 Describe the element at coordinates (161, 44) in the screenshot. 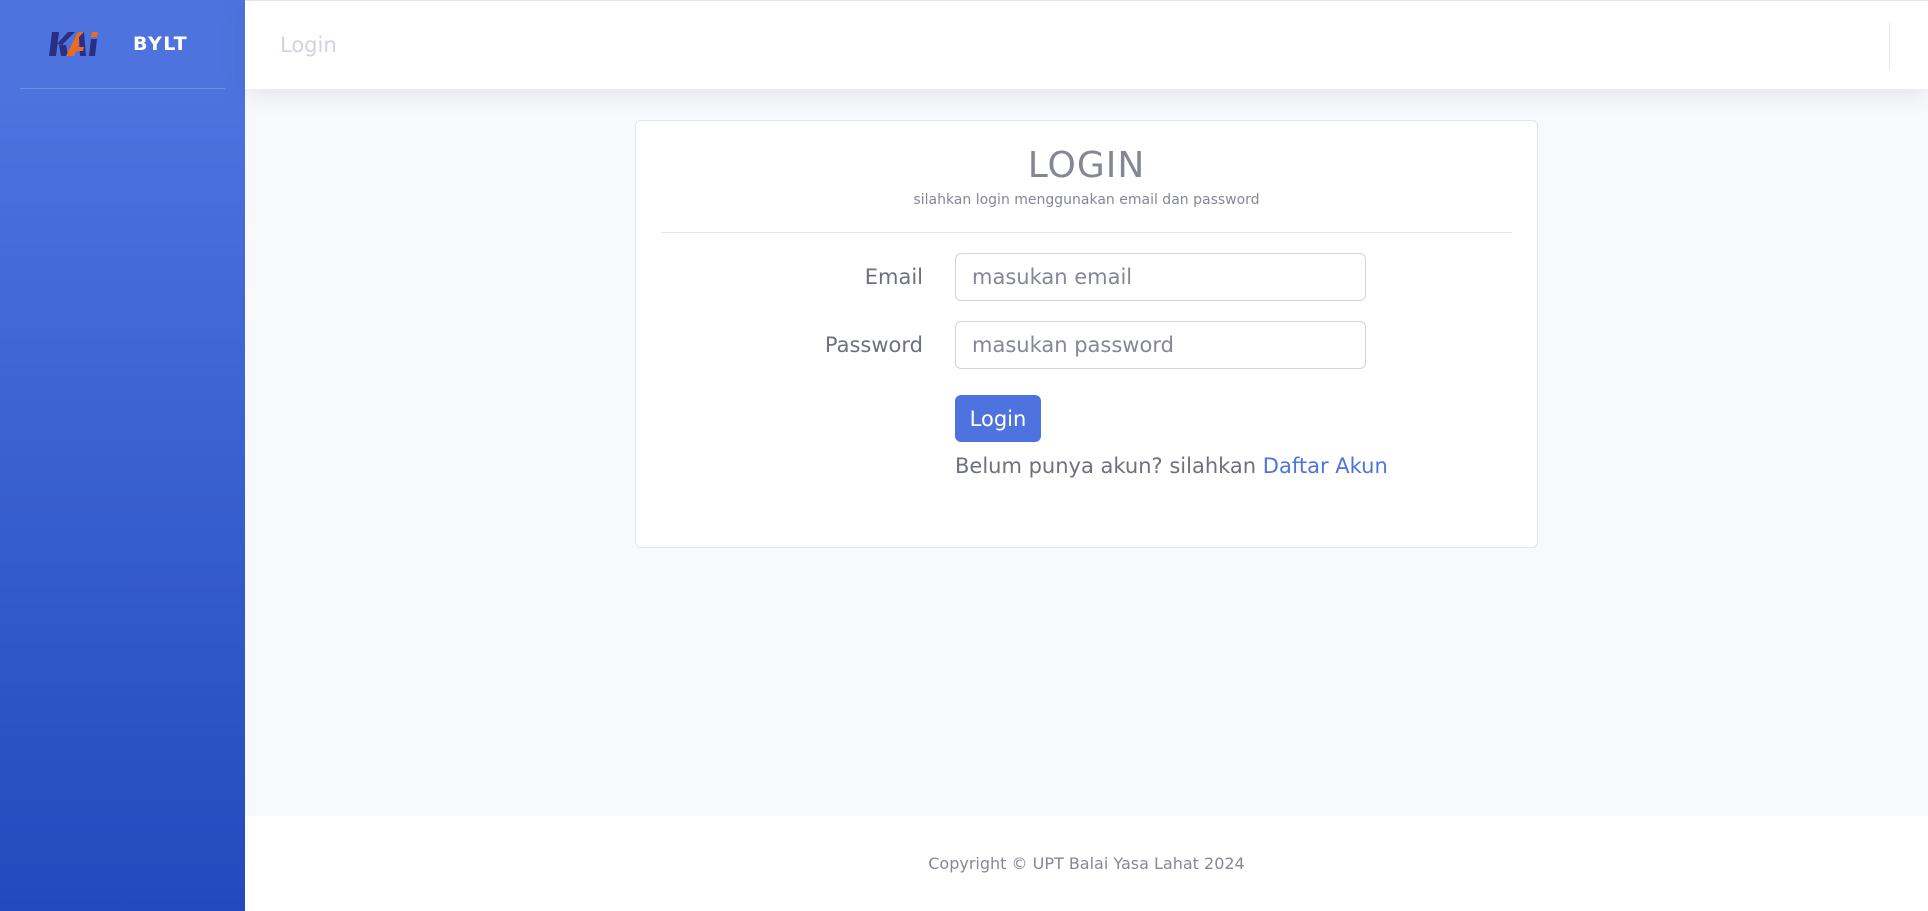

I see `brand-name: BYLT` at that location.